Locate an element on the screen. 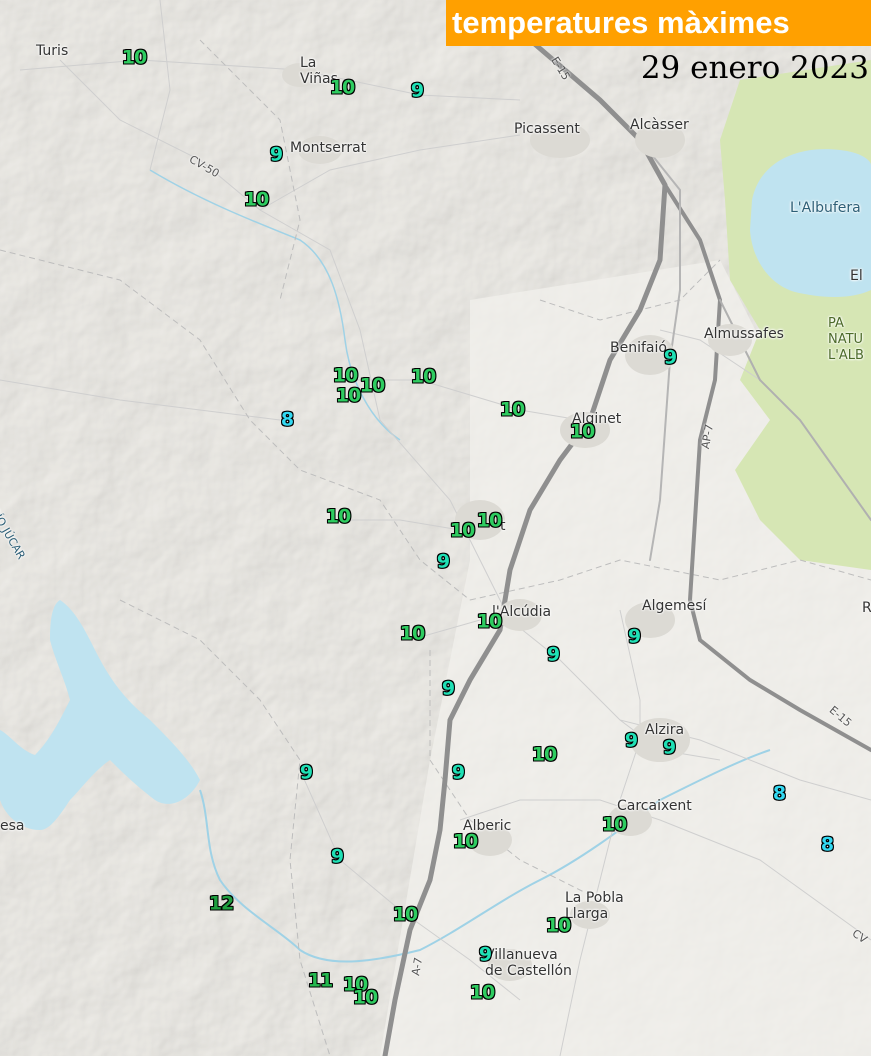 The height and width of the screenshot is (1056, 871). place-label-albufera: L'Albufera is located at coordinates (825, 208).